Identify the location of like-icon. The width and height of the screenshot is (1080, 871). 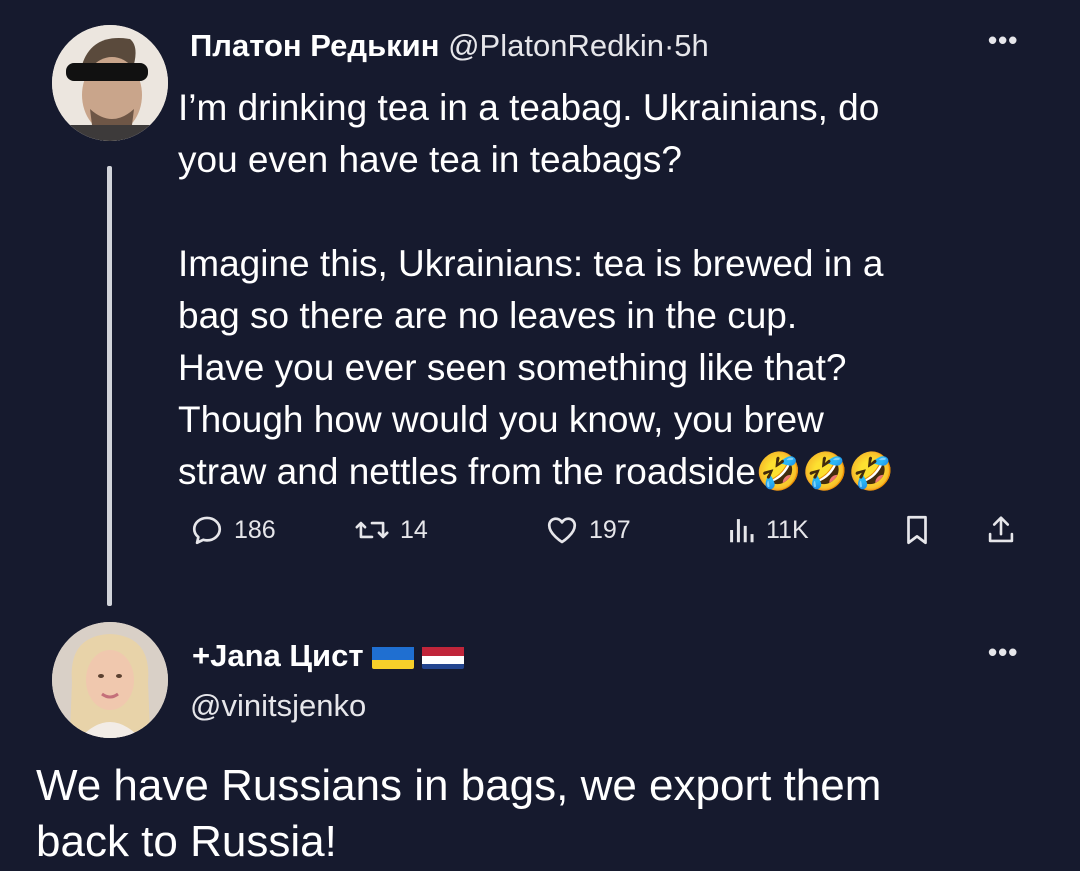
(562, 530).